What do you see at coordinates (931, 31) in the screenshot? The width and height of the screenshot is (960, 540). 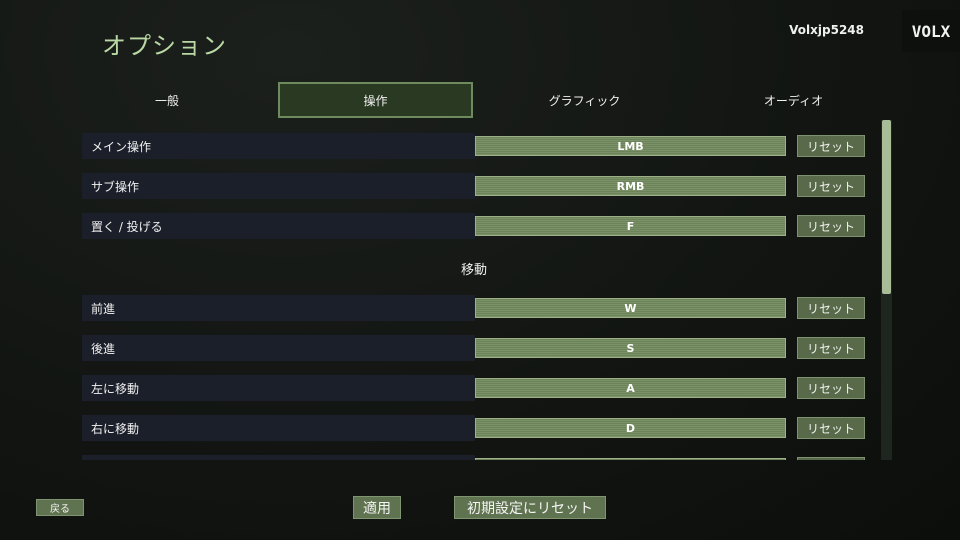 I see `volx-logo: VOLX` at bounding box center [931, 31].